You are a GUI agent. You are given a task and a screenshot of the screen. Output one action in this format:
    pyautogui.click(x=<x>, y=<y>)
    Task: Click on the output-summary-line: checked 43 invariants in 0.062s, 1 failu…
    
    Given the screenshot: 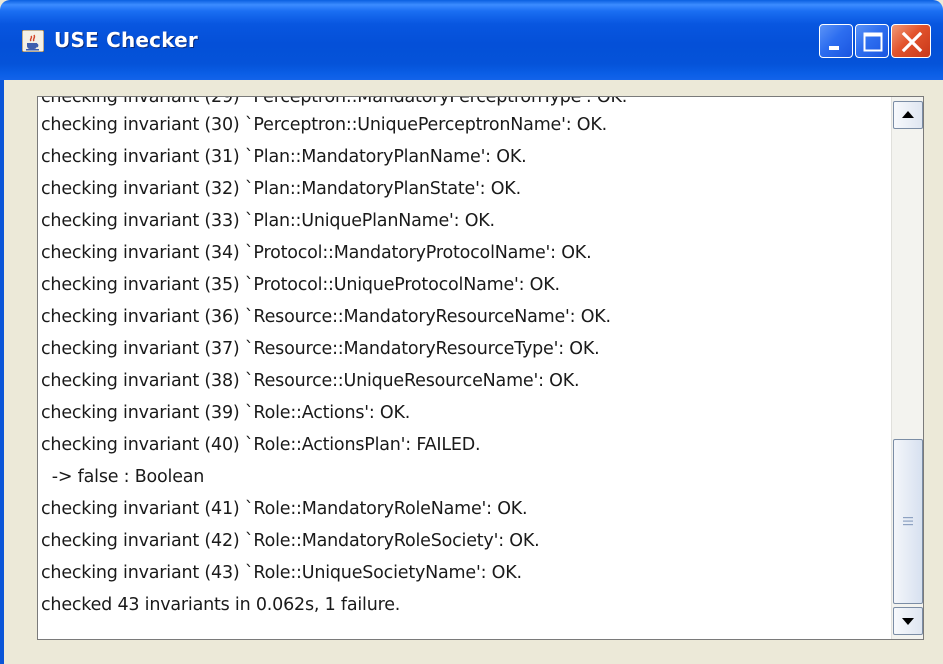 What is the action you would take?
    pyautogui.click(x=221, y=605)
    